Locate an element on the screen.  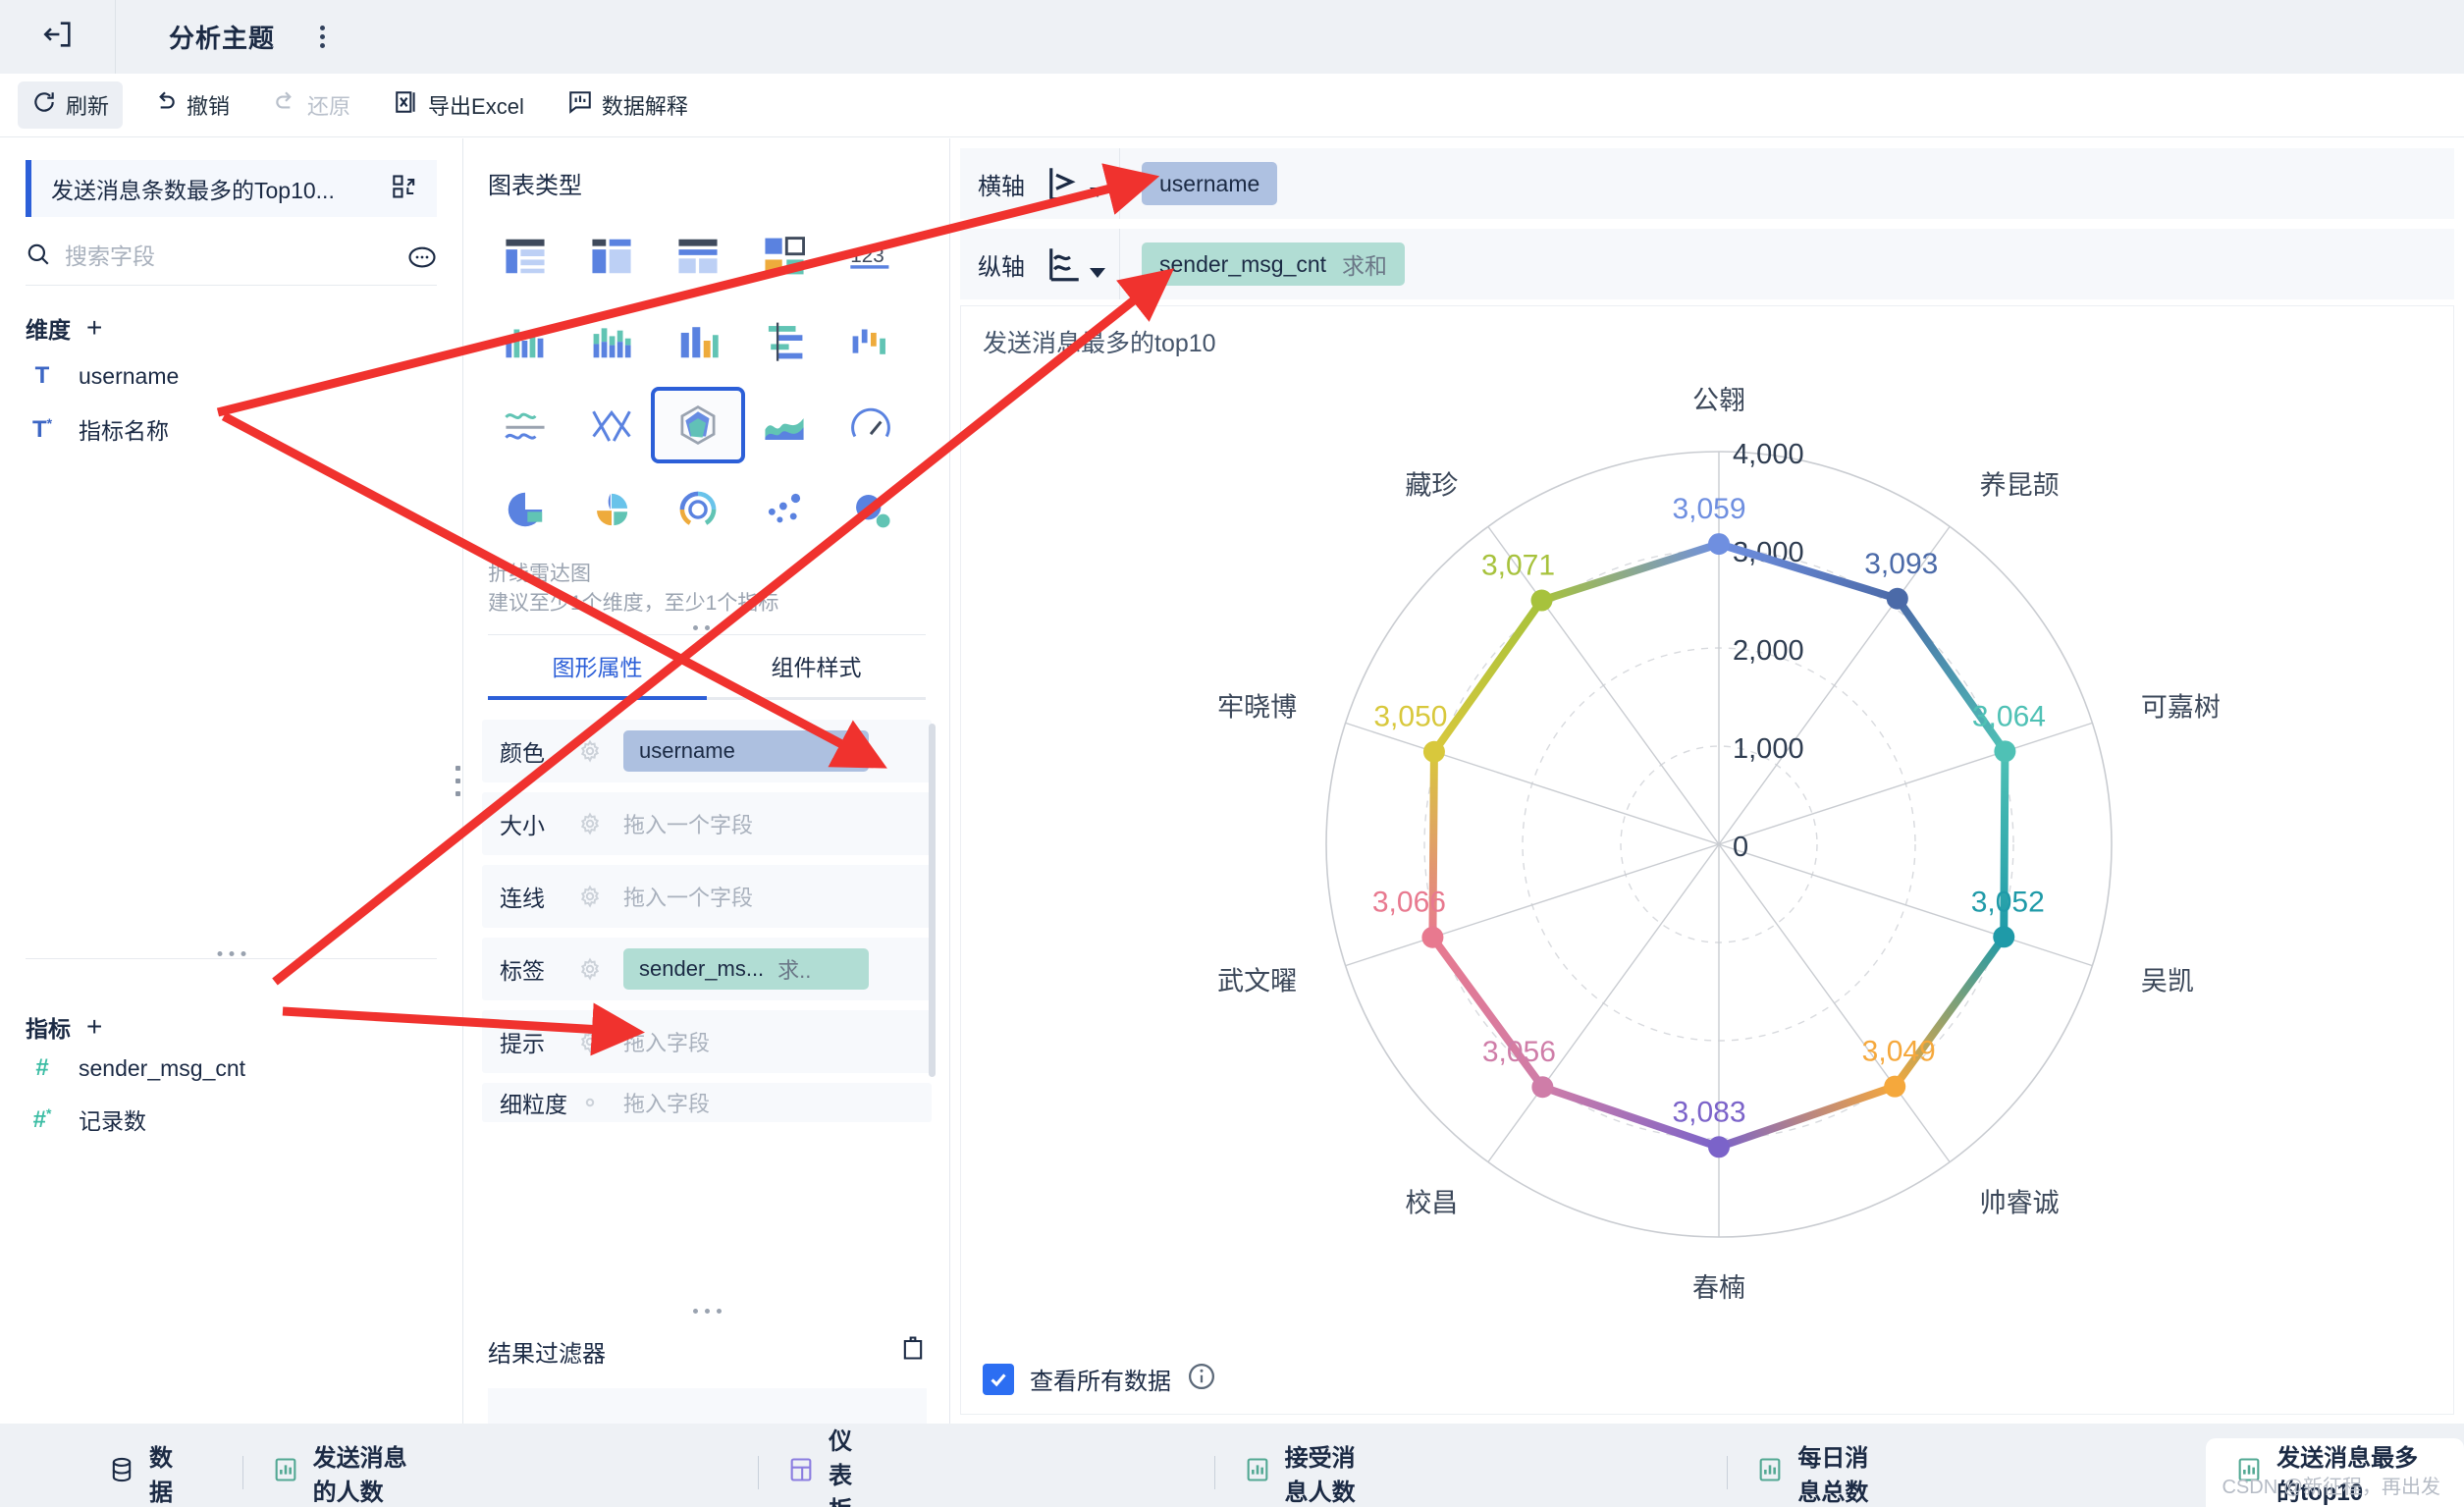
chart-type-column is located at coordinates (698, 340).